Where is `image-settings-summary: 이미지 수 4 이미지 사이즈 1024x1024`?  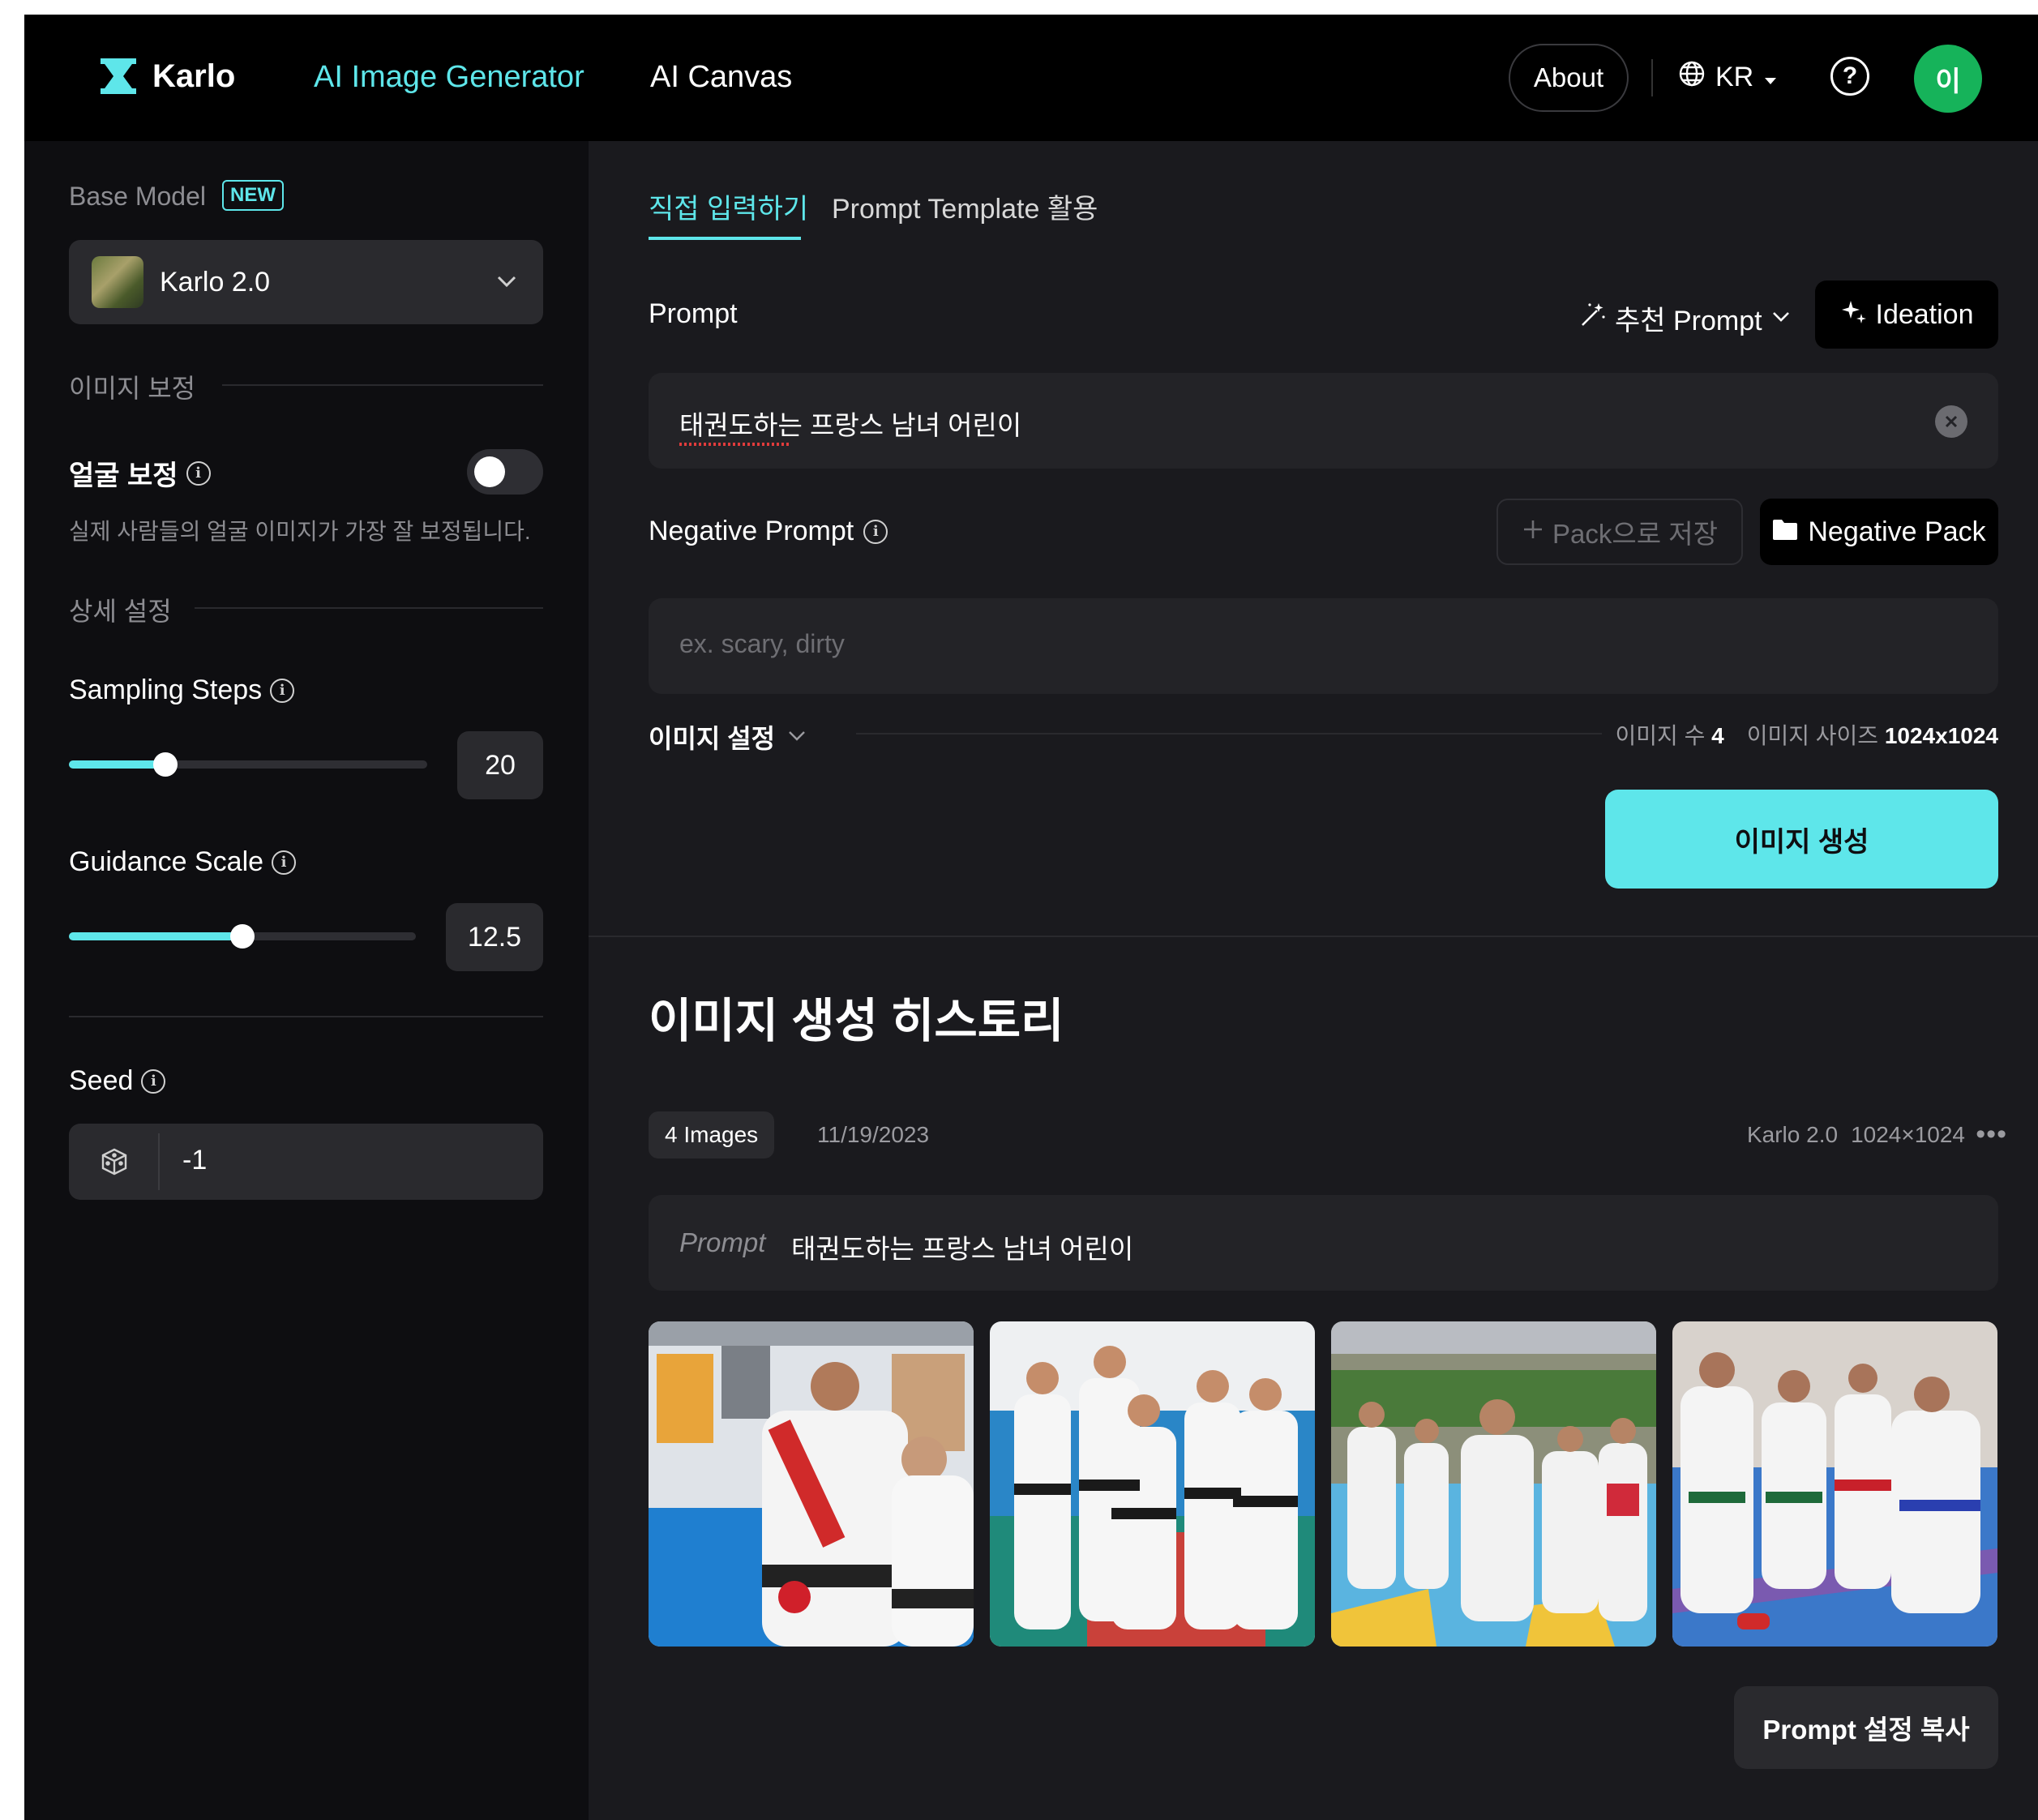
image-settings-summary: 이미지 수 4 이미지 사이즈 1024x1024 is located at coordinates (1807, 735).